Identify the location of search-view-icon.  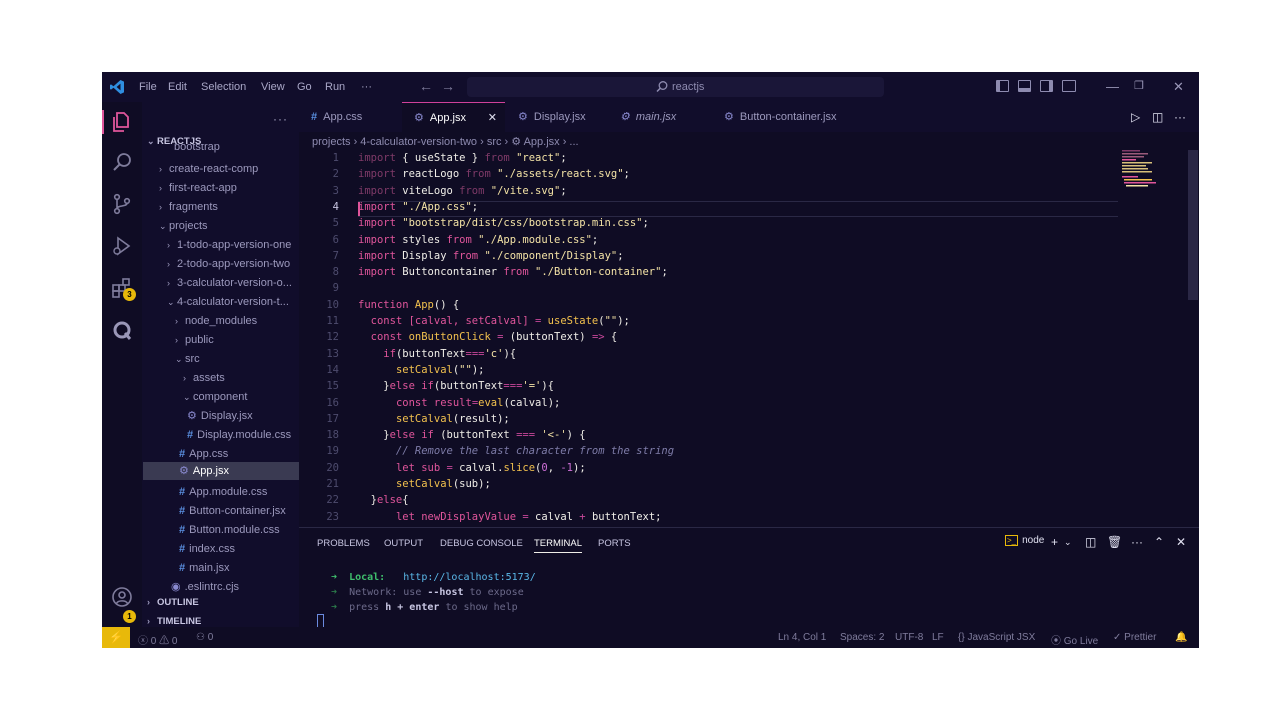
(122, 162).